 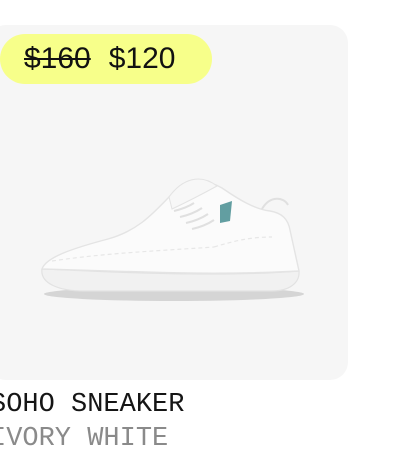 I want to click on price-badge: $160 $120, so click(x=106, y=59).